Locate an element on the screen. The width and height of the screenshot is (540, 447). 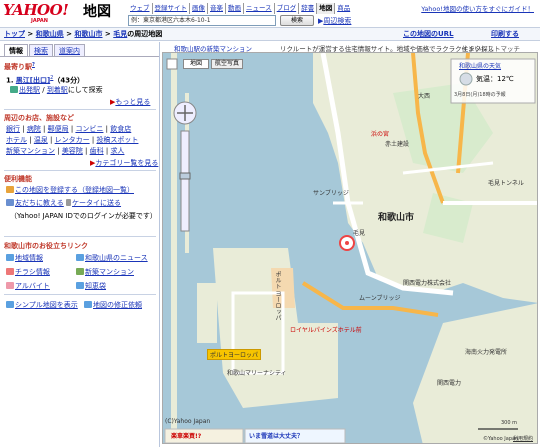
ad-tag: インタレストマッチ is located at coordinates (491, 48).